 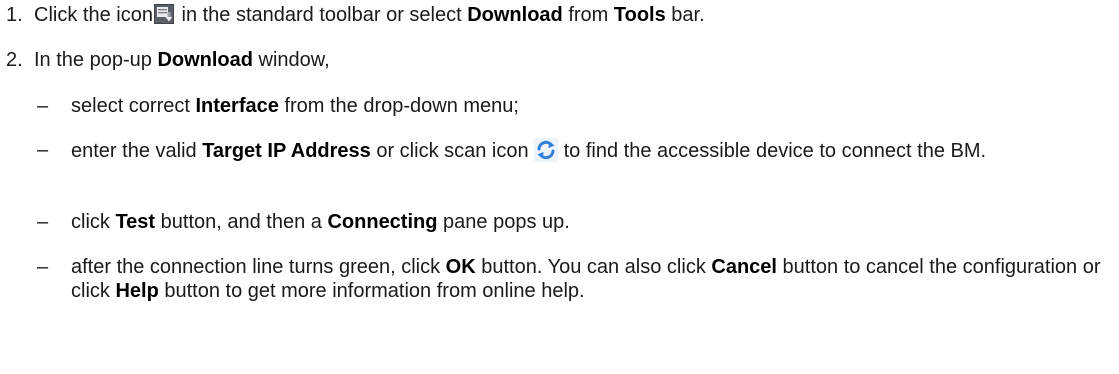 I want to click on substep-text-part: select correct, so click(x=133, y=106).